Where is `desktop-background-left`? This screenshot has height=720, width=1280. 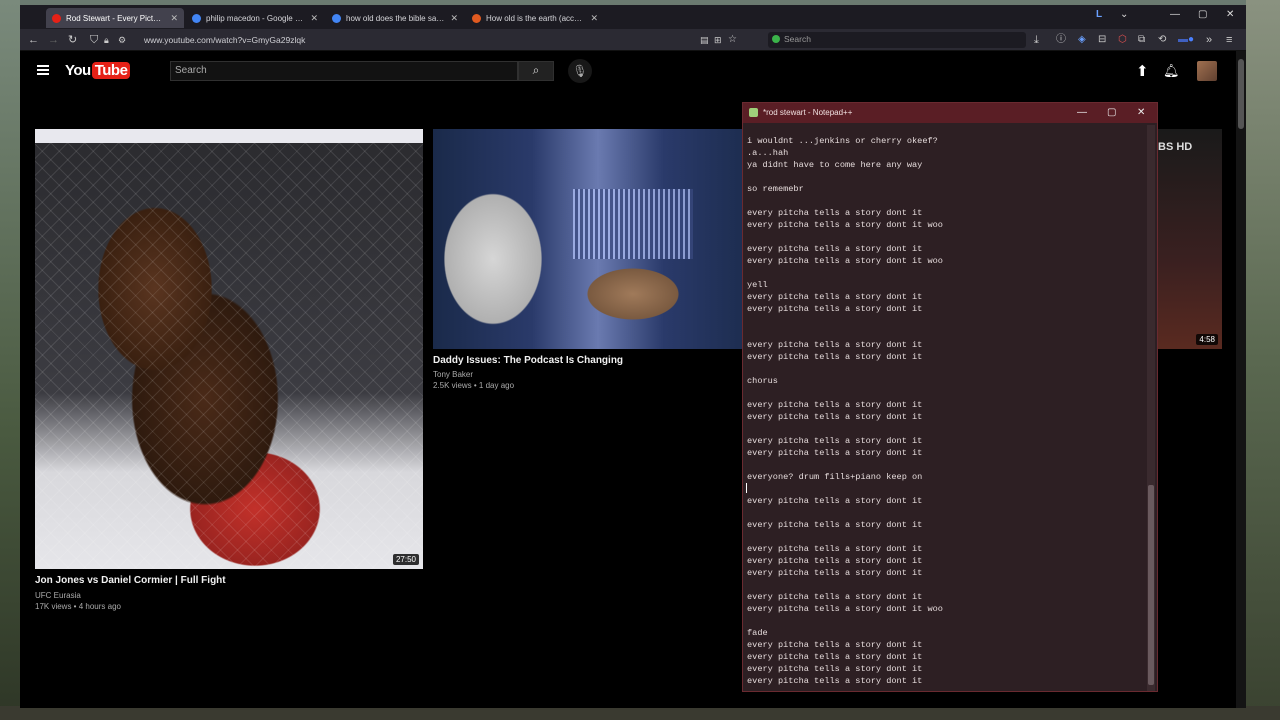 desktop-background-left is located at coordinates (10, 360).